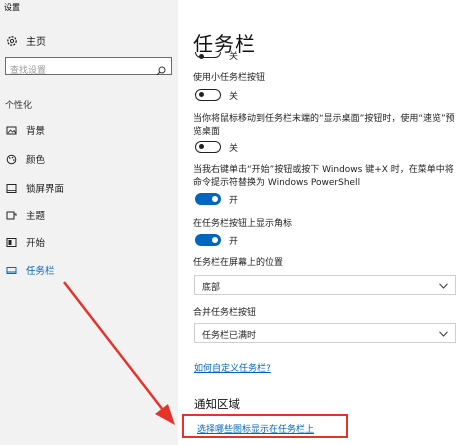  Describe the element at coordinates (36, 131) in the screenshot. I see `sidebar-item-label: 背景` at that location.